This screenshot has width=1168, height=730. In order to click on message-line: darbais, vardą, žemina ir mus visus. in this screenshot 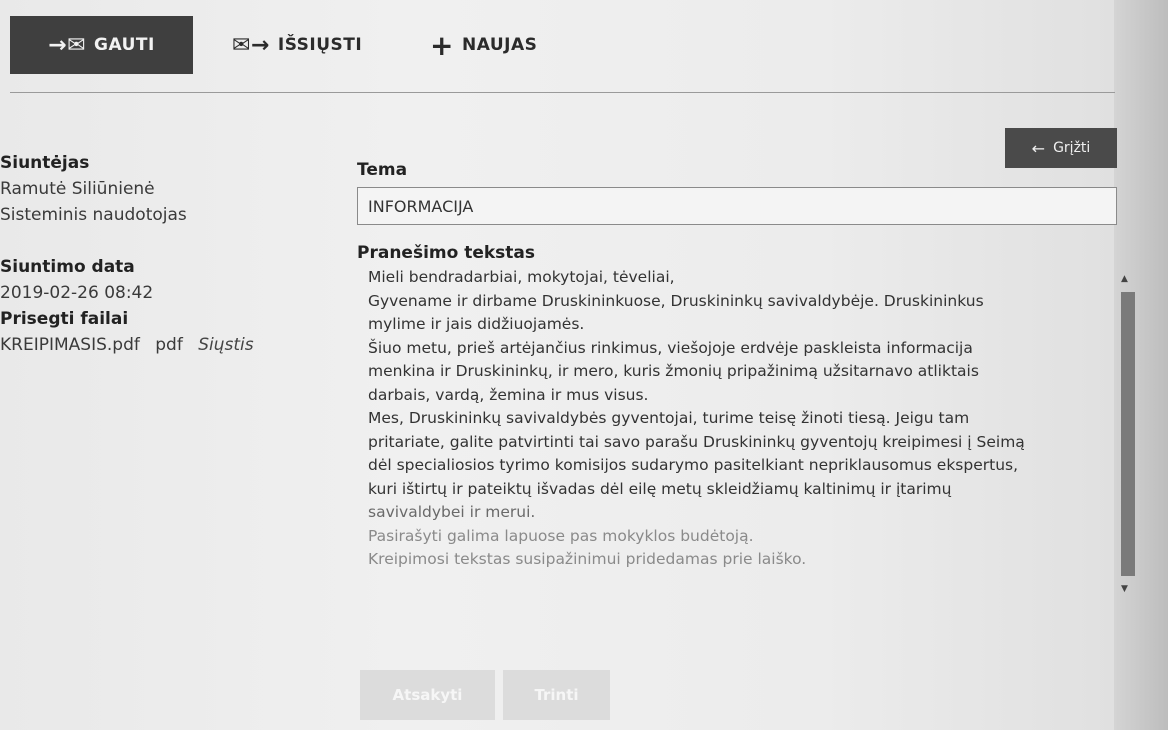, I will do `click(508, 394)`.